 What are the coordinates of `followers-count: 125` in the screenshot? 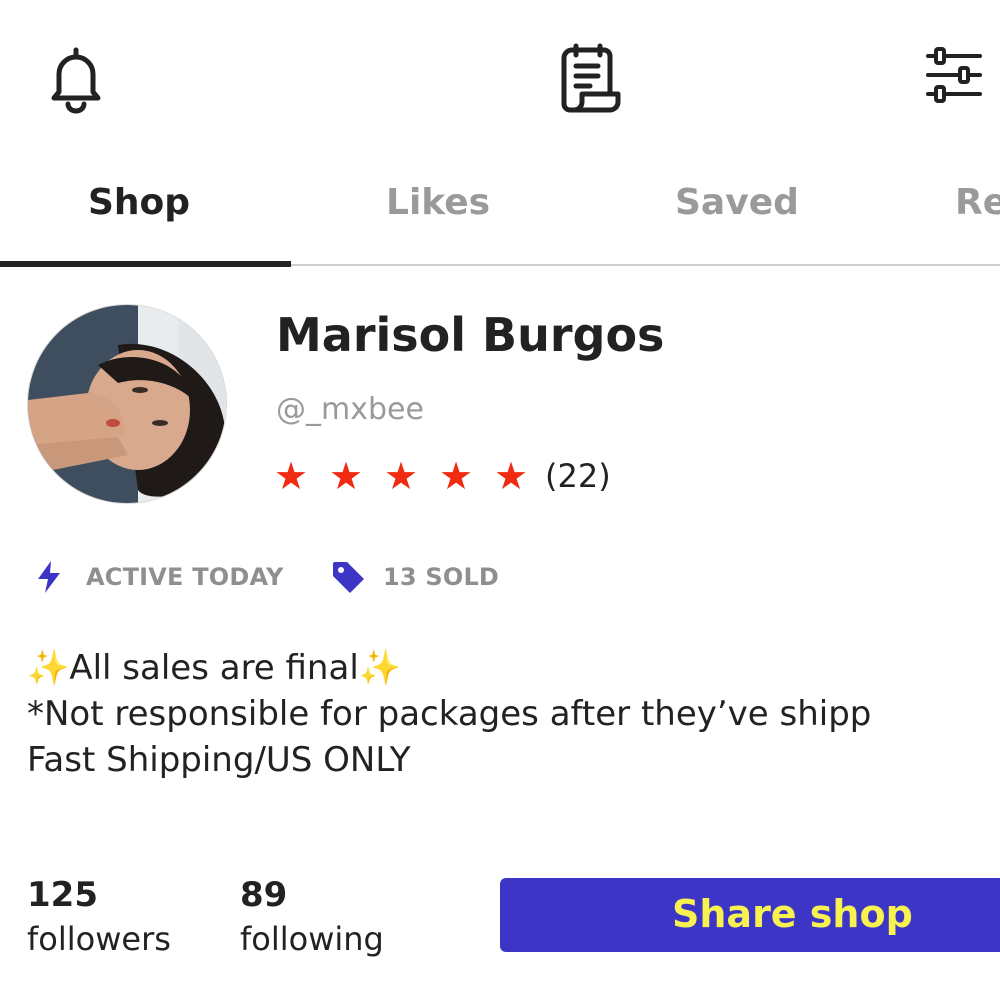 It's located at (62, 895).